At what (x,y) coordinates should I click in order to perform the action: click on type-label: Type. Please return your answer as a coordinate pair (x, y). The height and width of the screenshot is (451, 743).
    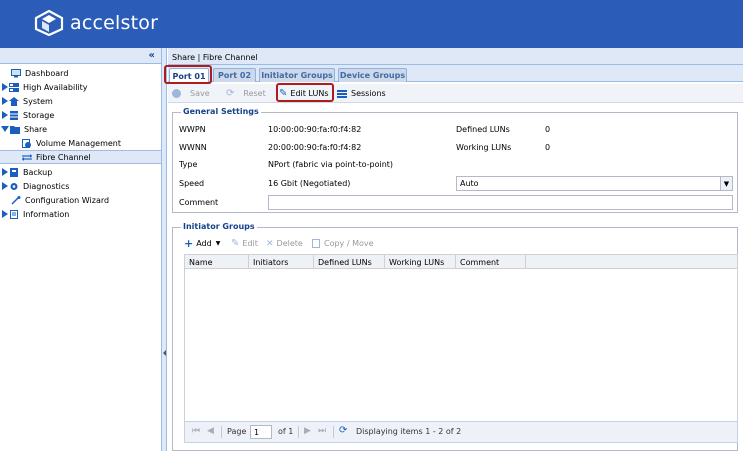
    Looking at the image, I should click on (188, 164).